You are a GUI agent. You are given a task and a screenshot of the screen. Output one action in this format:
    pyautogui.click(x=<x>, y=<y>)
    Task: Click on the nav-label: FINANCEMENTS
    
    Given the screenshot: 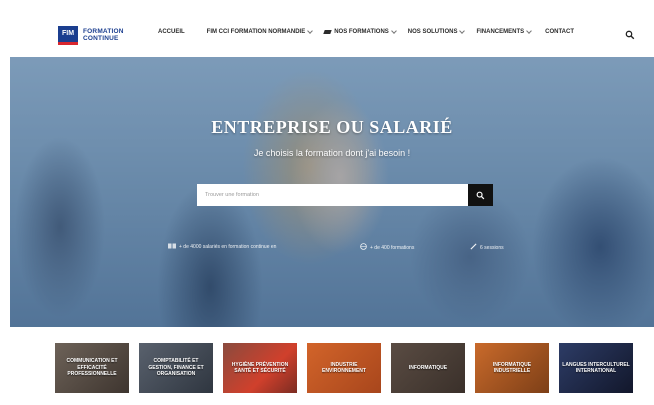 What is the action you would take?
    pyautogui.click(x=500, y=32)
    